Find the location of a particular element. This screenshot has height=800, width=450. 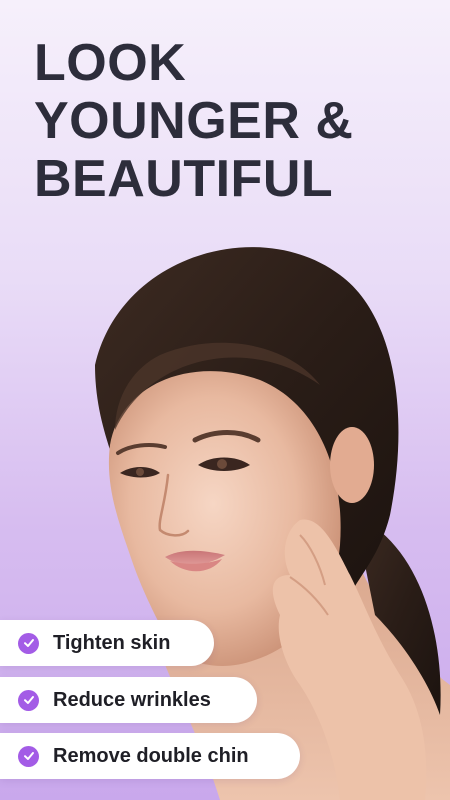

headline-line-3: BEAUTIFUL is located at coordinates (184, 179).